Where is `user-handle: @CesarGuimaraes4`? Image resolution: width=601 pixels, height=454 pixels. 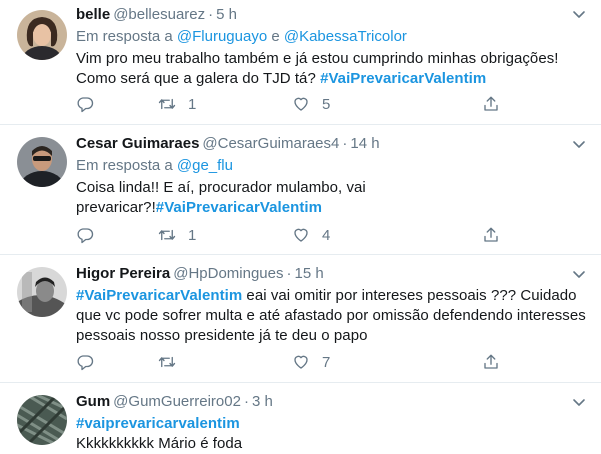 user-handle: @CesarGuimaraes4 is located at coordinates (270, 143).